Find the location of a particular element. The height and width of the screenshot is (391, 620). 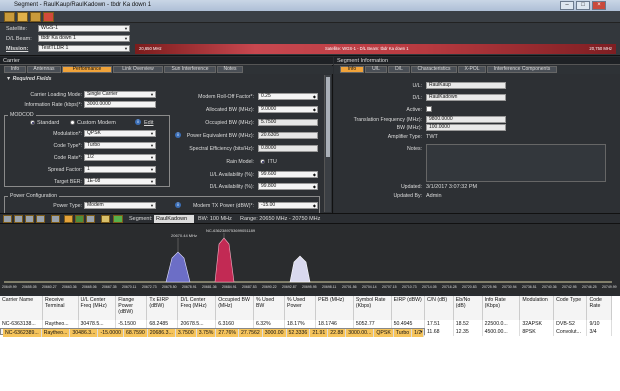

satellite-select: WGS-1 is located at coordinates (84, 28).